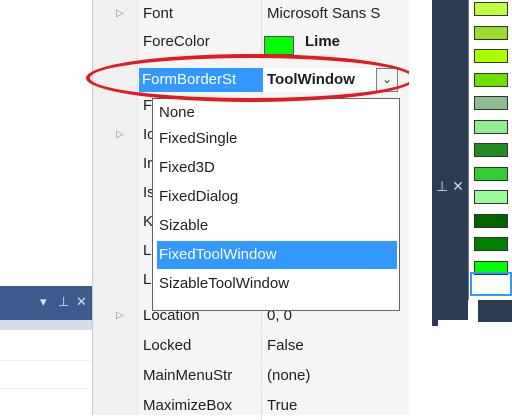  I want to click on close-icon: ✕, so click(81, 302).